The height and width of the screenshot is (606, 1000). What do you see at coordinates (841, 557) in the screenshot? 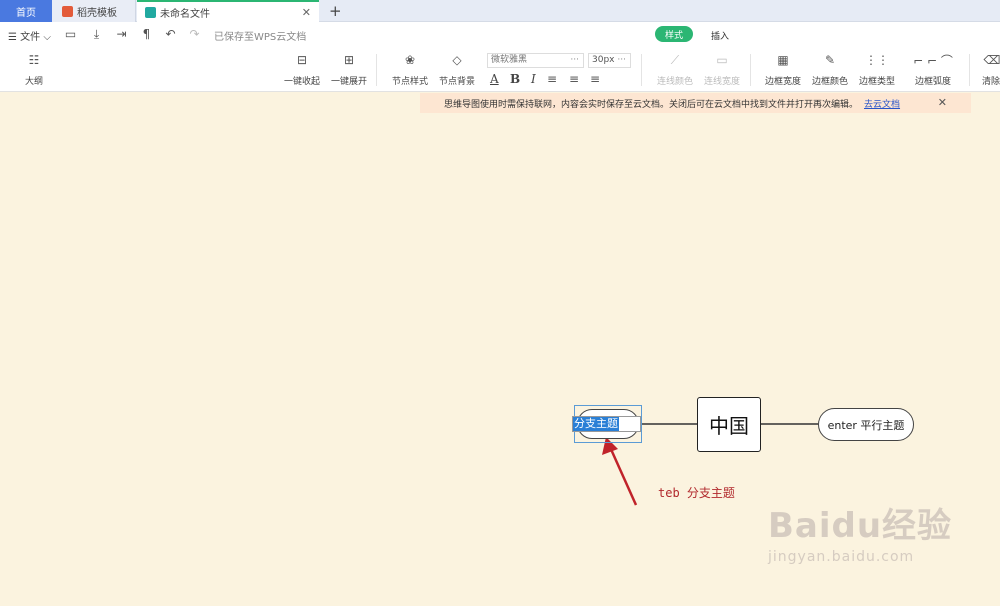
I see `watermark-url: jingyan.baidu.com` at bounding box center [841, 557].